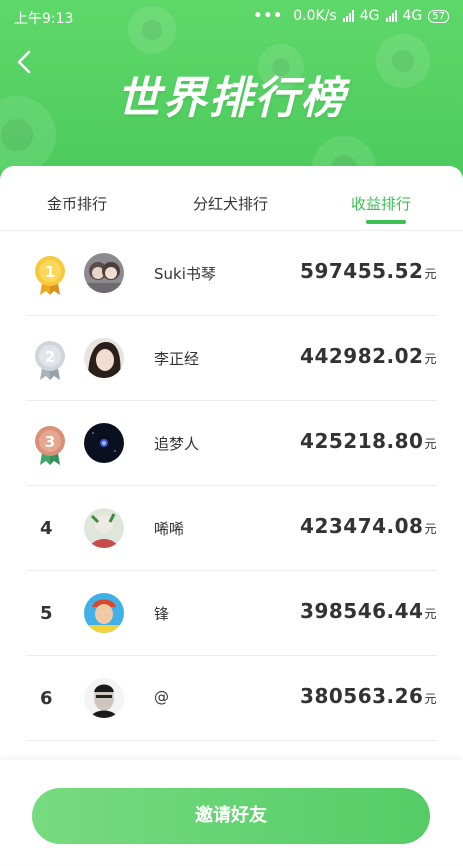  I want to click on user-name: 追梦人, so click(177, 444).